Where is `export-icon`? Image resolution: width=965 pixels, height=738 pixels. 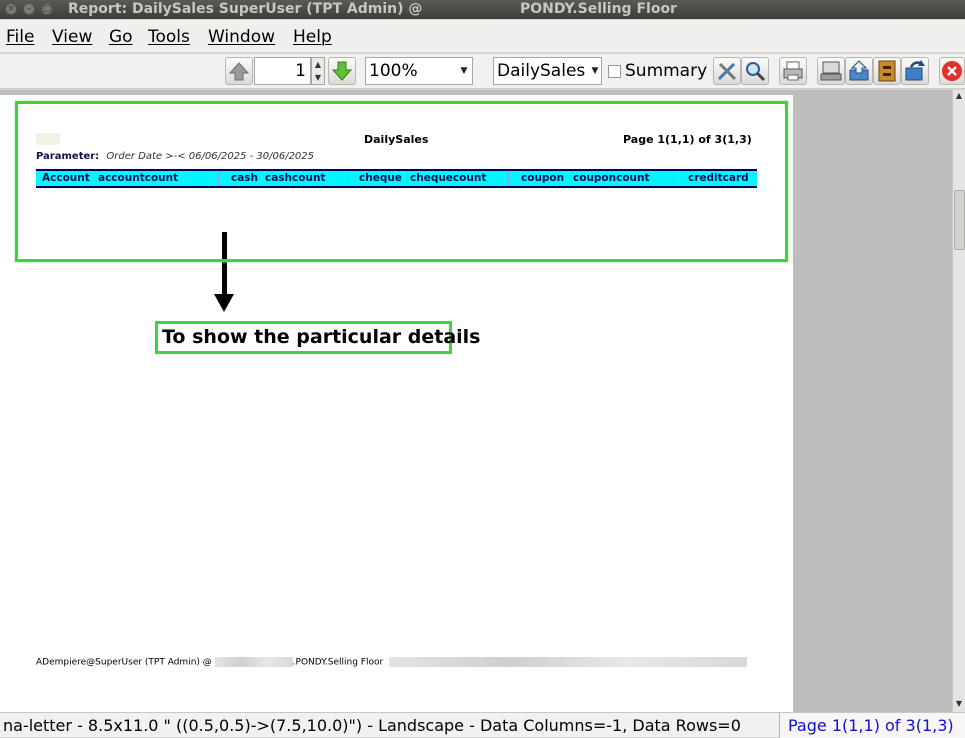 export-icon is located at coordinates (859, 70).